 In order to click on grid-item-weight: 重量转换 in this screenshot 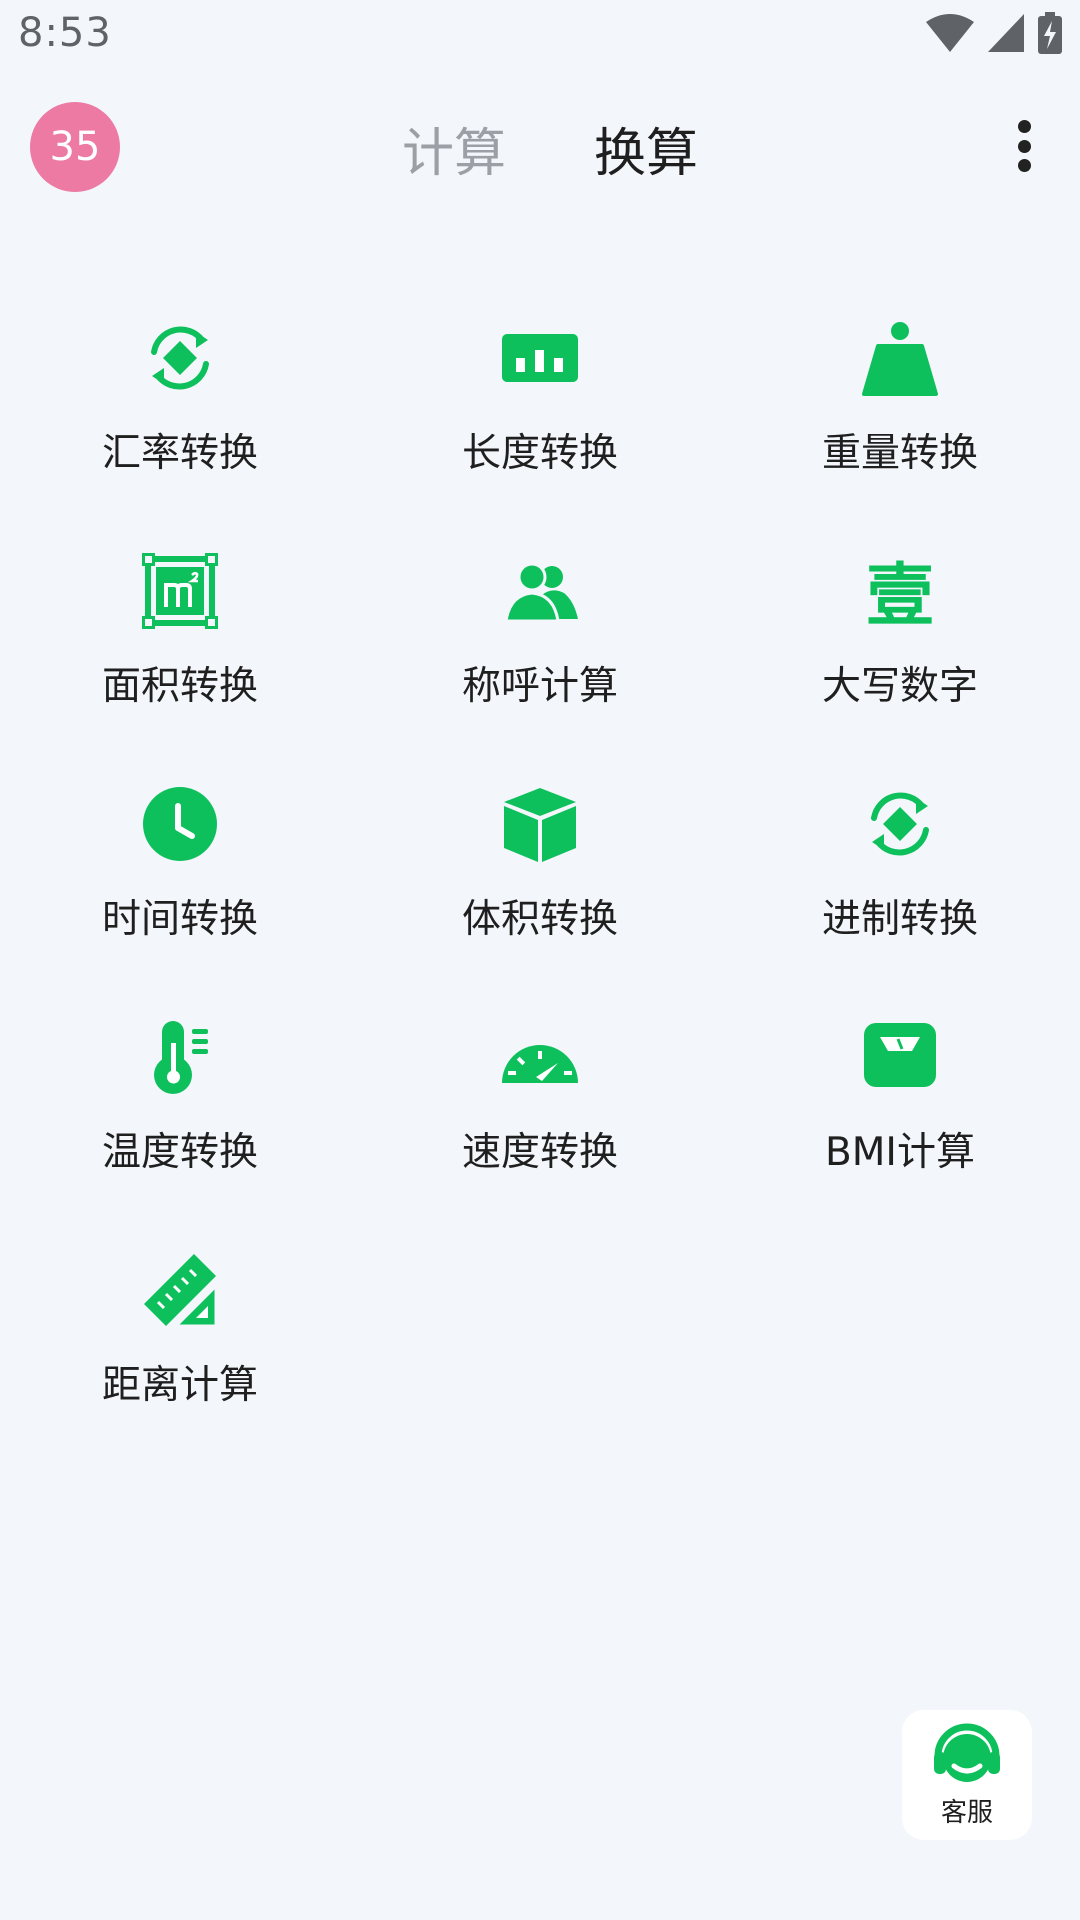, I will do `click(900, 436)`.